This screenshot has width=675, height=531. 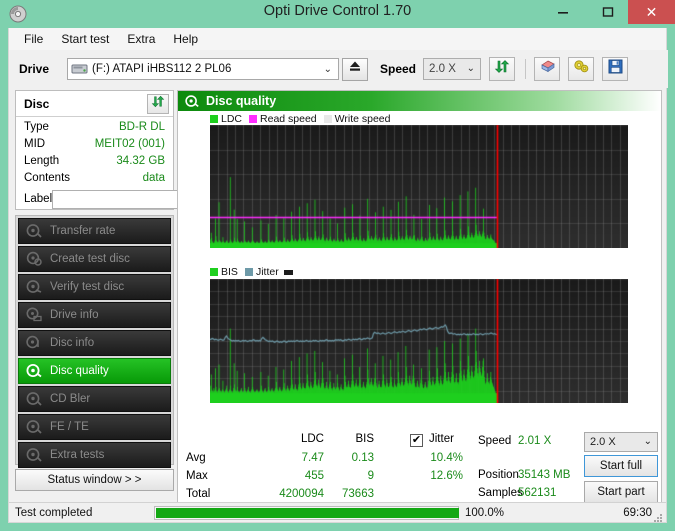 I want to click on drive-select: (F:) ATAPI iHBS112 2 PL06 ⌄, so click(x=203, y=69).